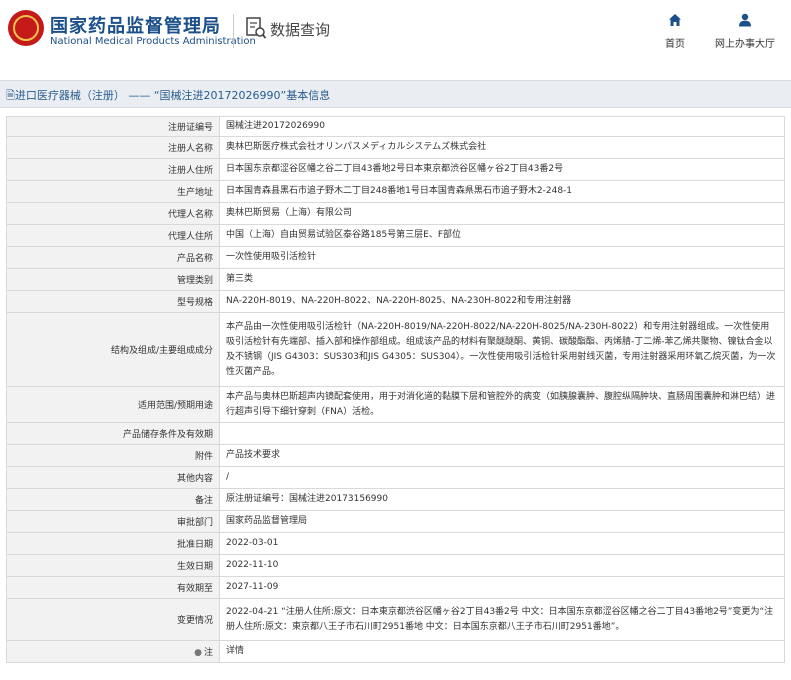 The image size is (791, 680). I want to click on field-value, so click(502, 433).